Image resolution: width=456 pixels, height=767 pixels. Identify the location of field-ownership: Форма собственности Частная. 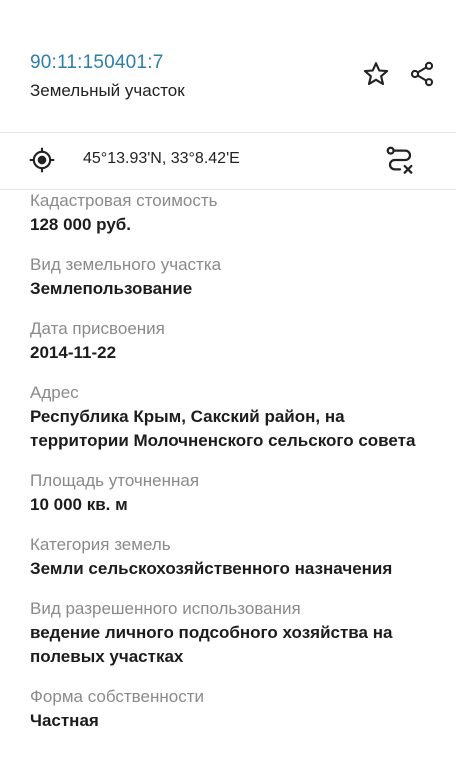
(235, 709).